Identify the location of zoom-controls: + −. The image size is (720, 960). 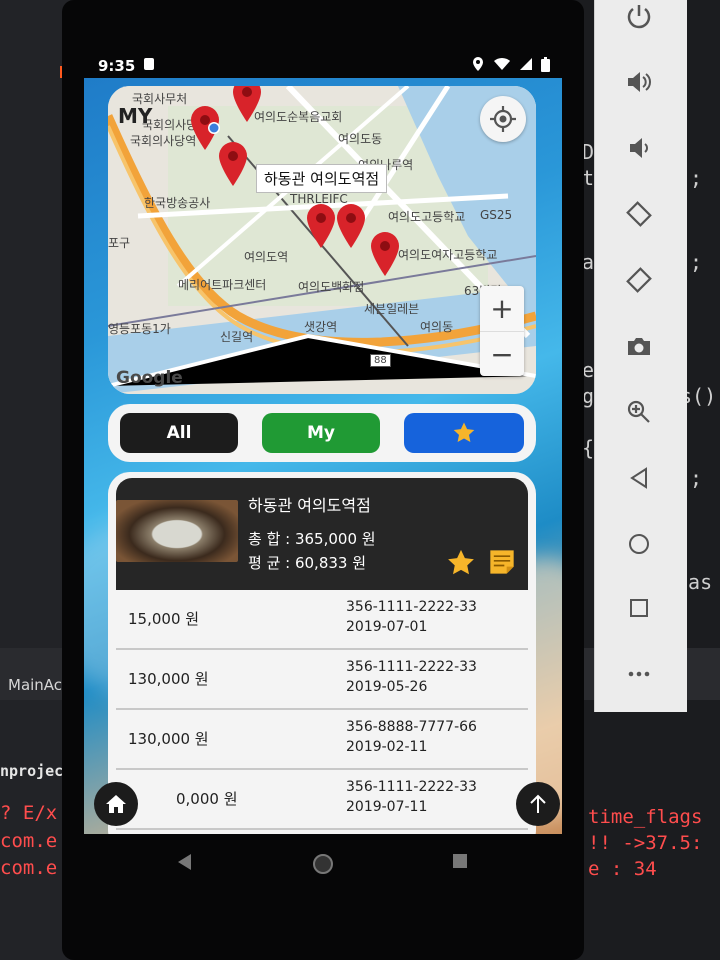
(502, 331).